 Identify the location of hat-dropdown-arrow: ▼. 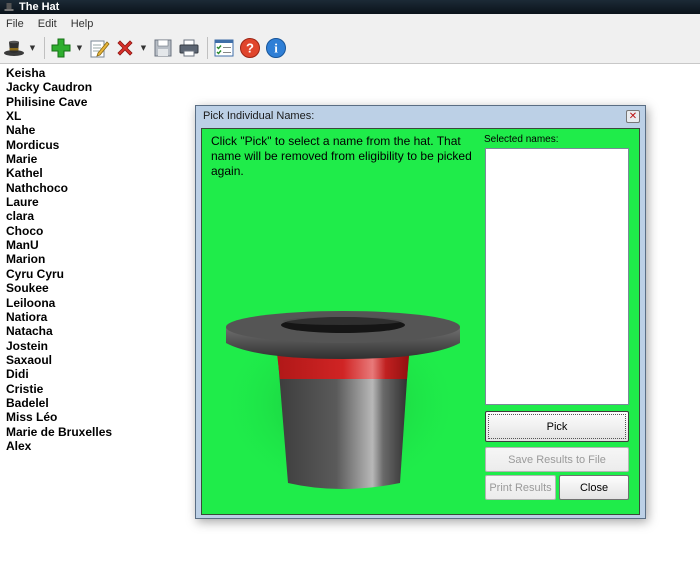
(32, 48).